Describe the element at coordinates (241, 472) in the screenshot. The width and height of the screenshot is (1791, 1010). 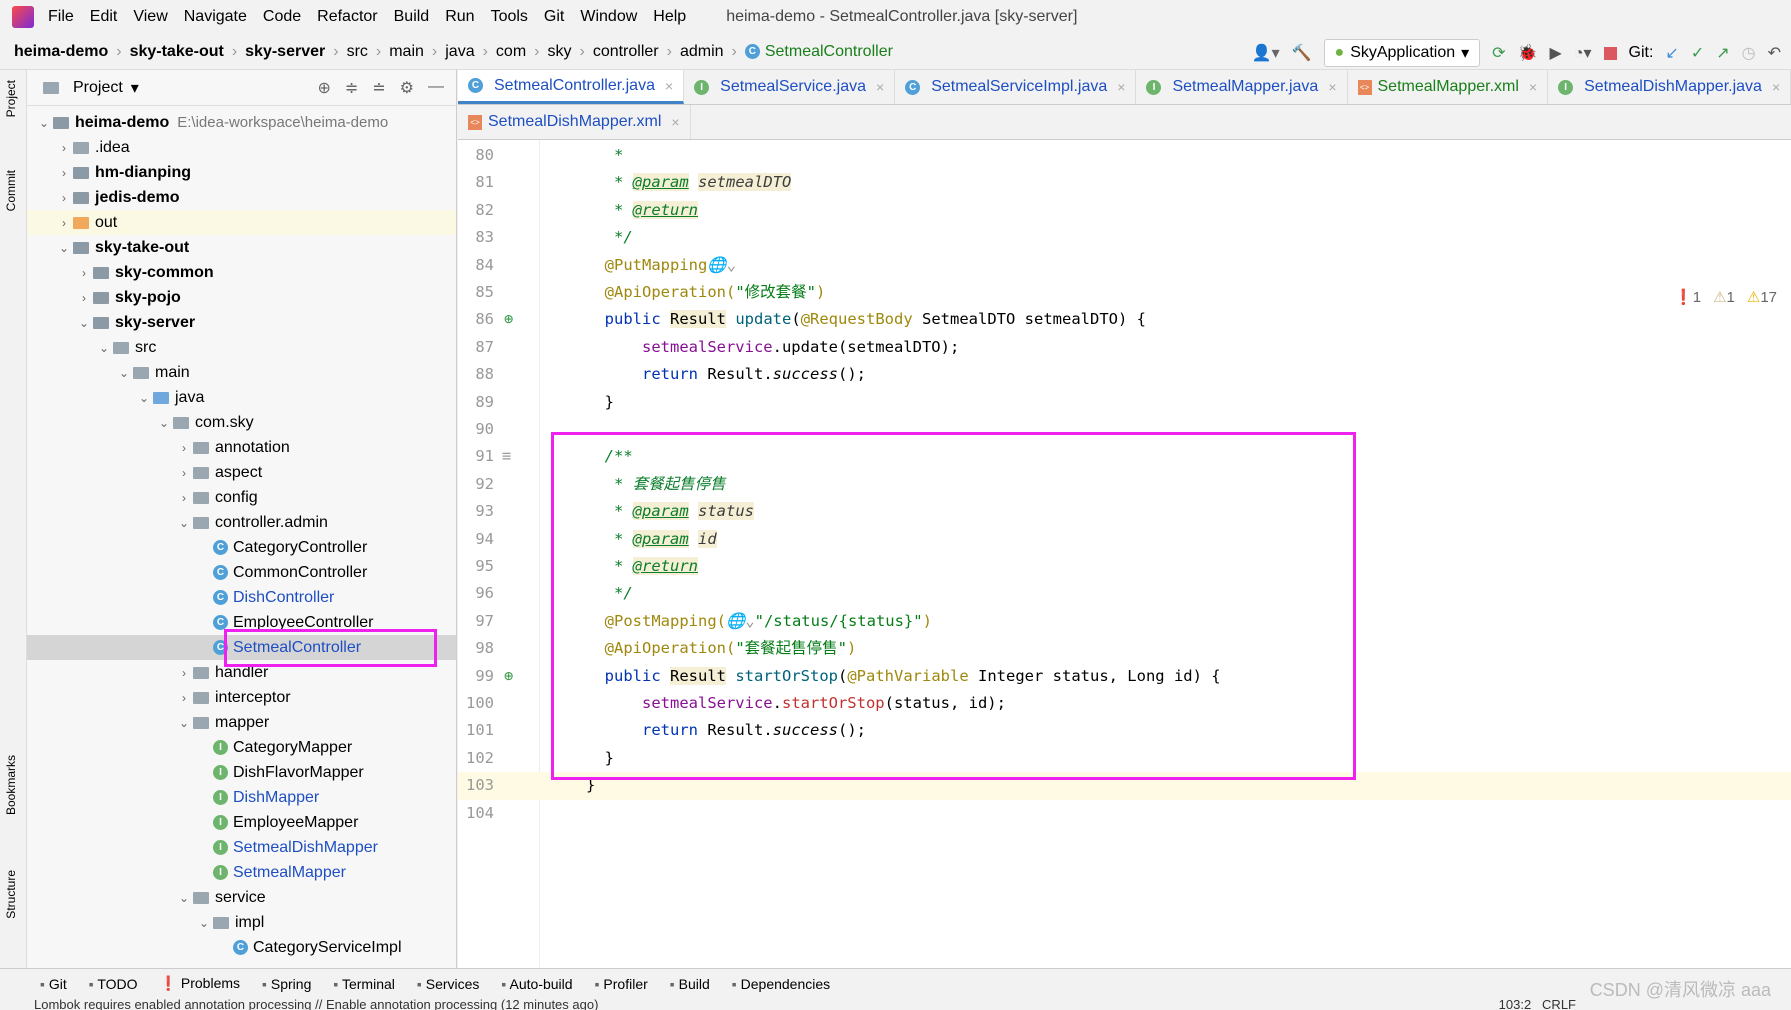
I see `tree-item: › aspect` at that location.